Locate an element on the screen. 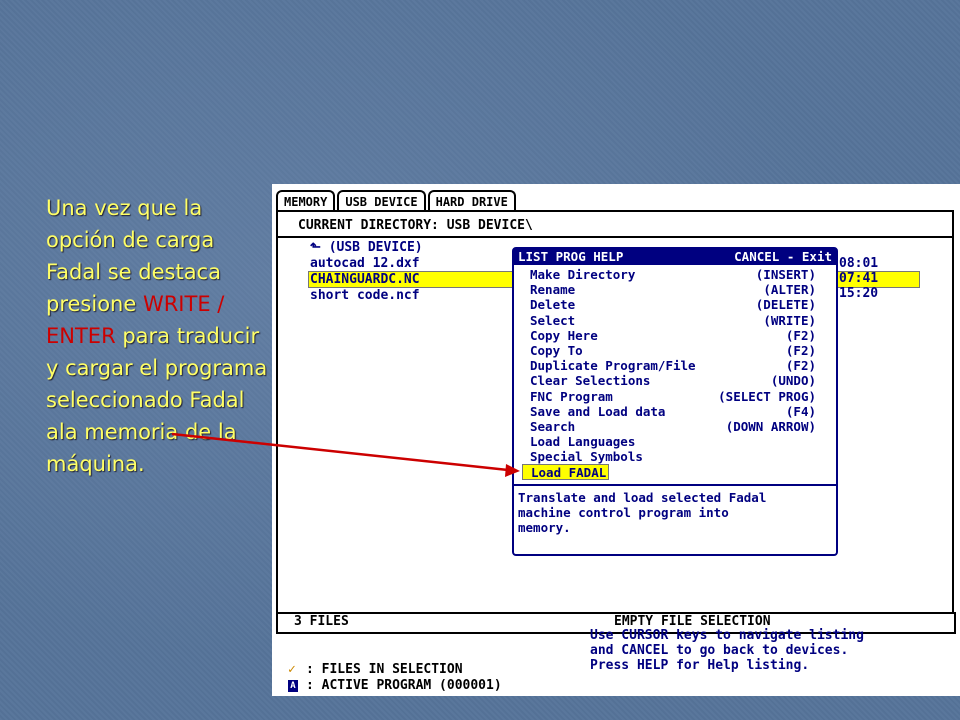 Image resolution: width=960 pixels, height=720 pixels. menu-item-clear-selections: Clear Selections (UNDO) is located at coordinates (683, 380).